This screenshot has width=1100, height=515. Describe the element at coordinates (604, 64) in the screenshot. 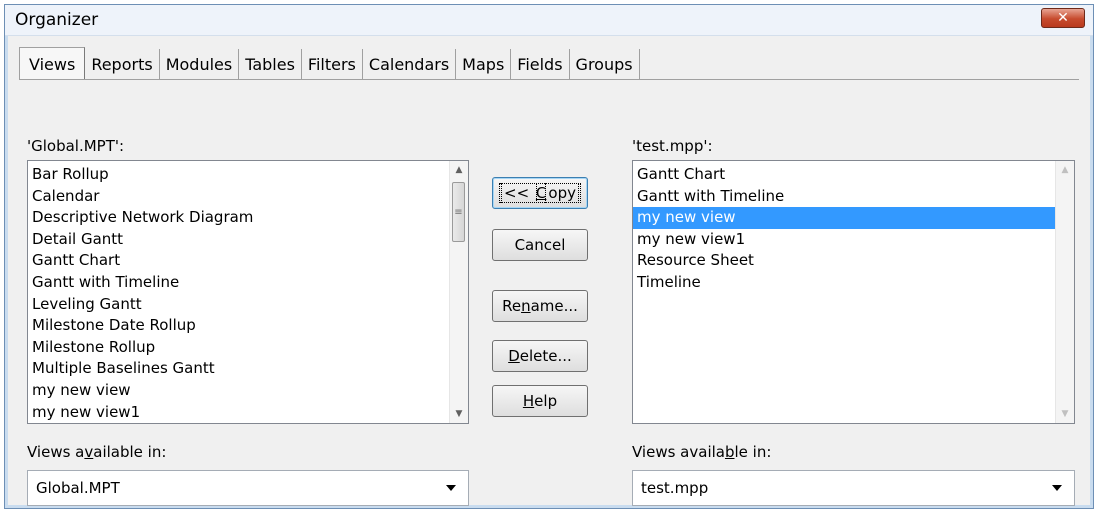

I see `tab-groups: Groups` at that location.